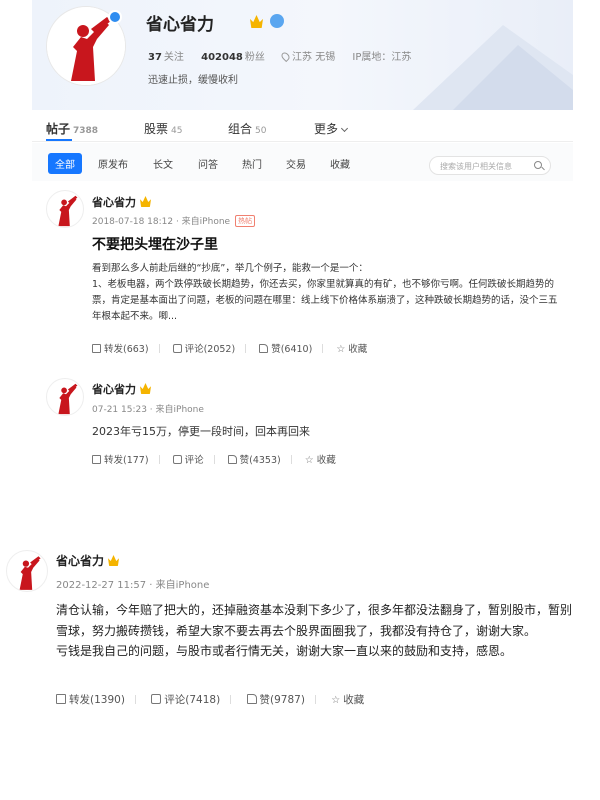 The width and height of the screenshot is (600, 800). I want to click on like-button: 赞(6410), so click(291, 348).